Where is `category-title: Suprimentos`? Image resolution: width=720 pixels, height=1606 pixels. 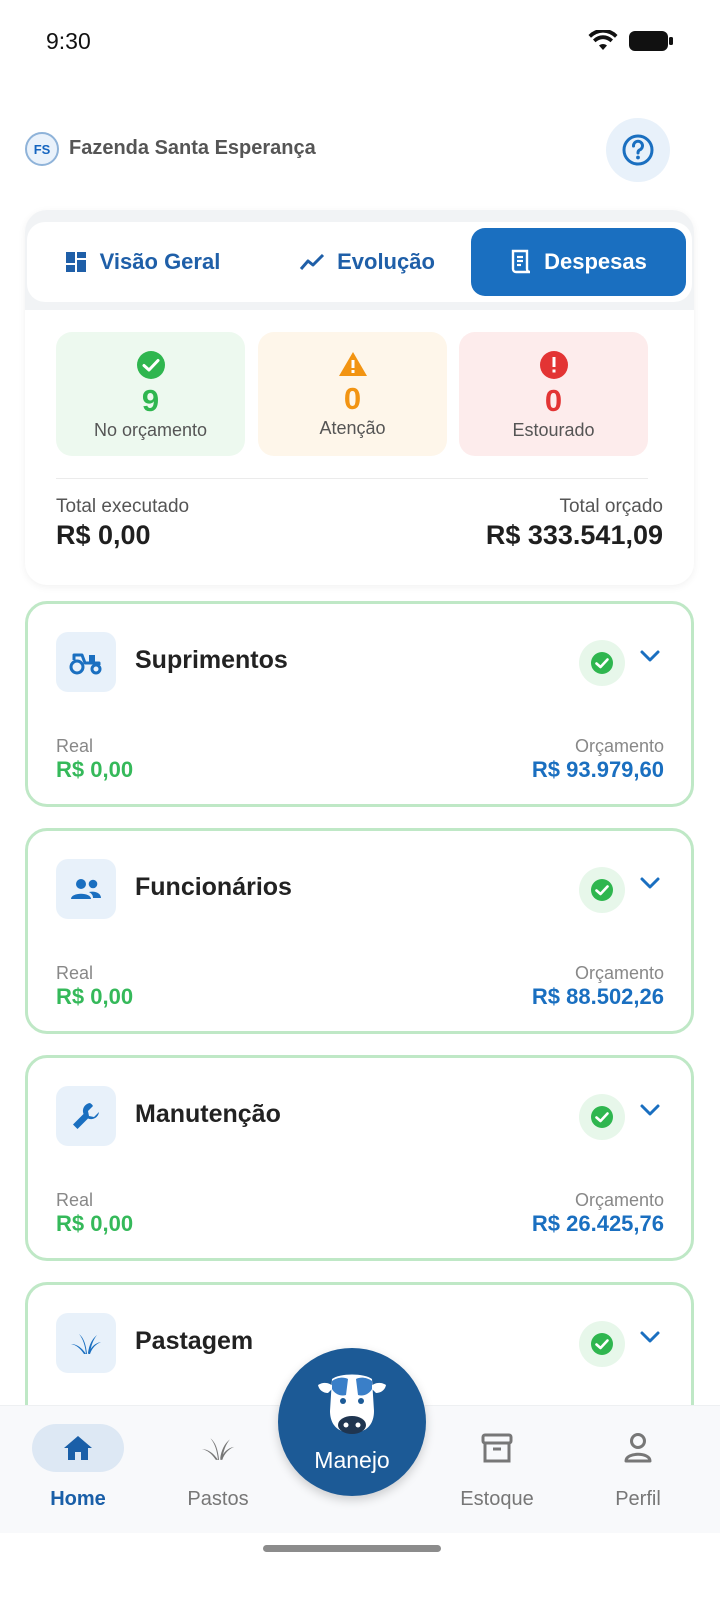 category-title: Suprimentos is located at coordinates (211, 660).